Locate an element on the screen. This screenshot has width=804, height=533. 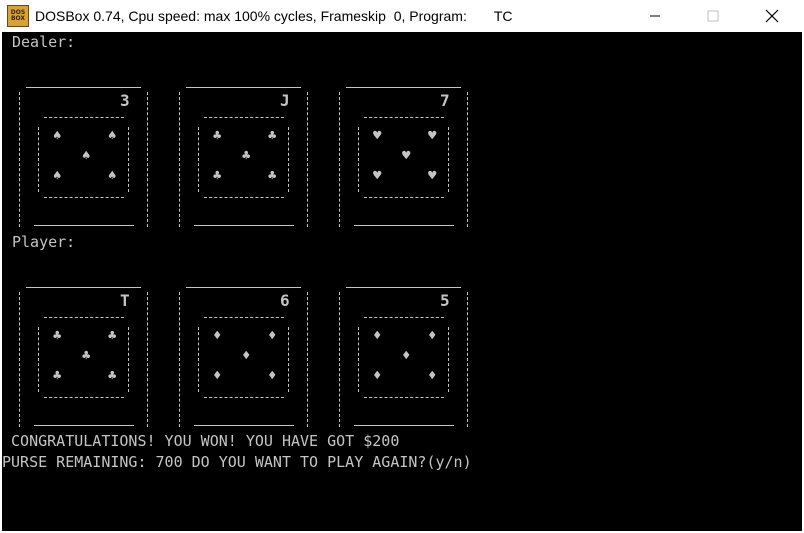
maximize-button is located at coordinates (713, 16).